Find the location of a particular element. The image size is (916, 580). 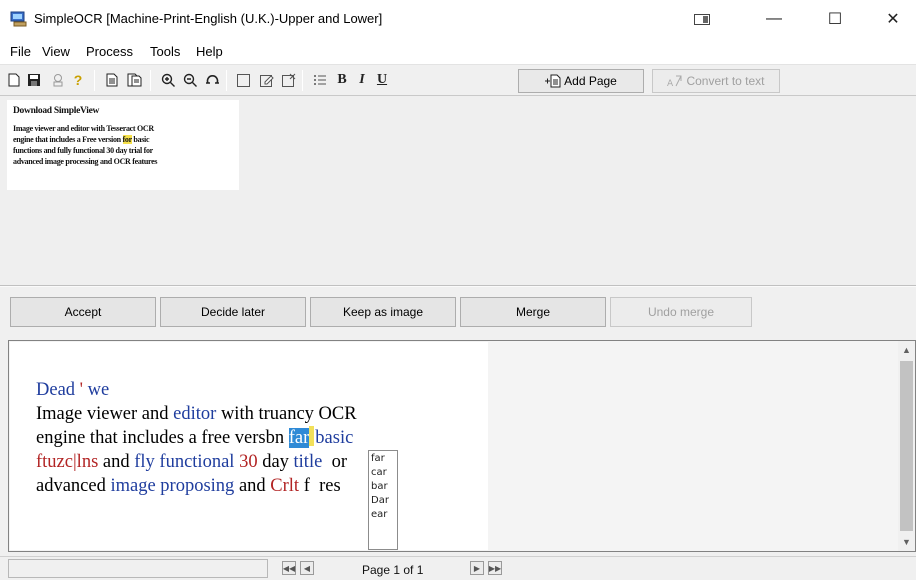

ocr-text-run: day is located at coordinates (275, 462).